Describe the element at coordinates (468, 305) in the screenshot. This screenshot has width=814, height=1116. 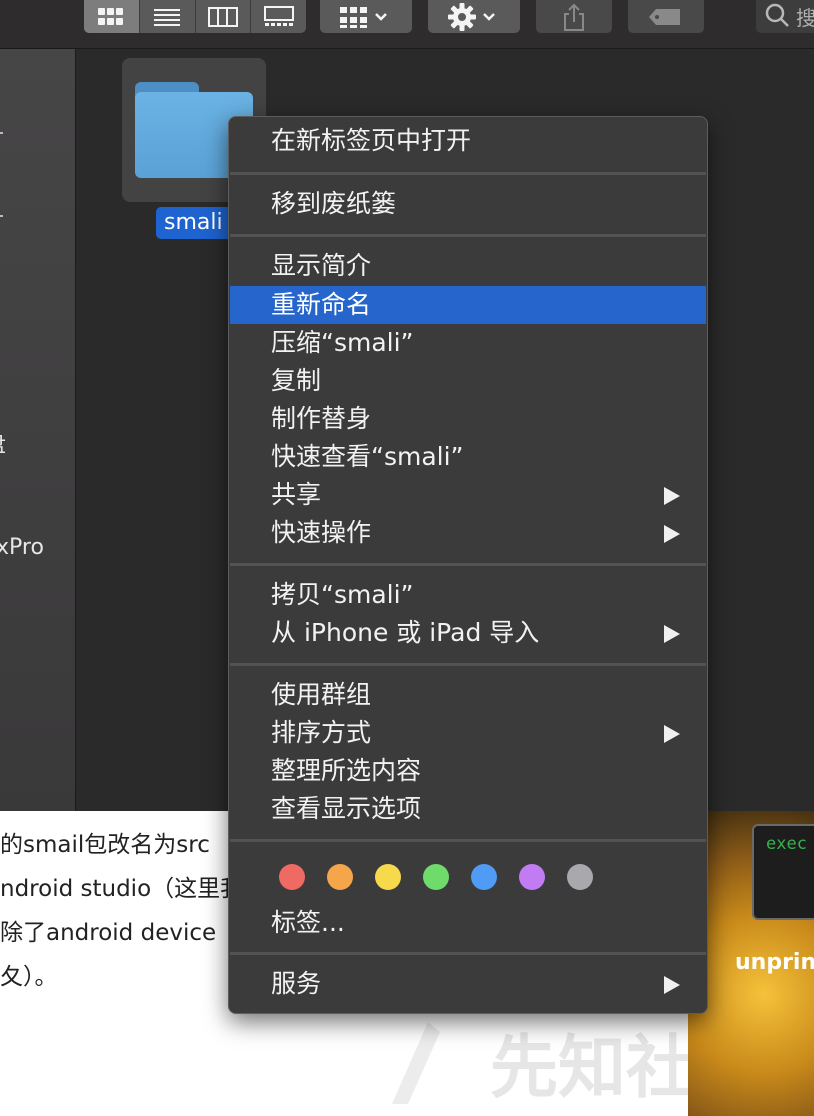
I see `menu-item-rename: 重新命名` at that location.